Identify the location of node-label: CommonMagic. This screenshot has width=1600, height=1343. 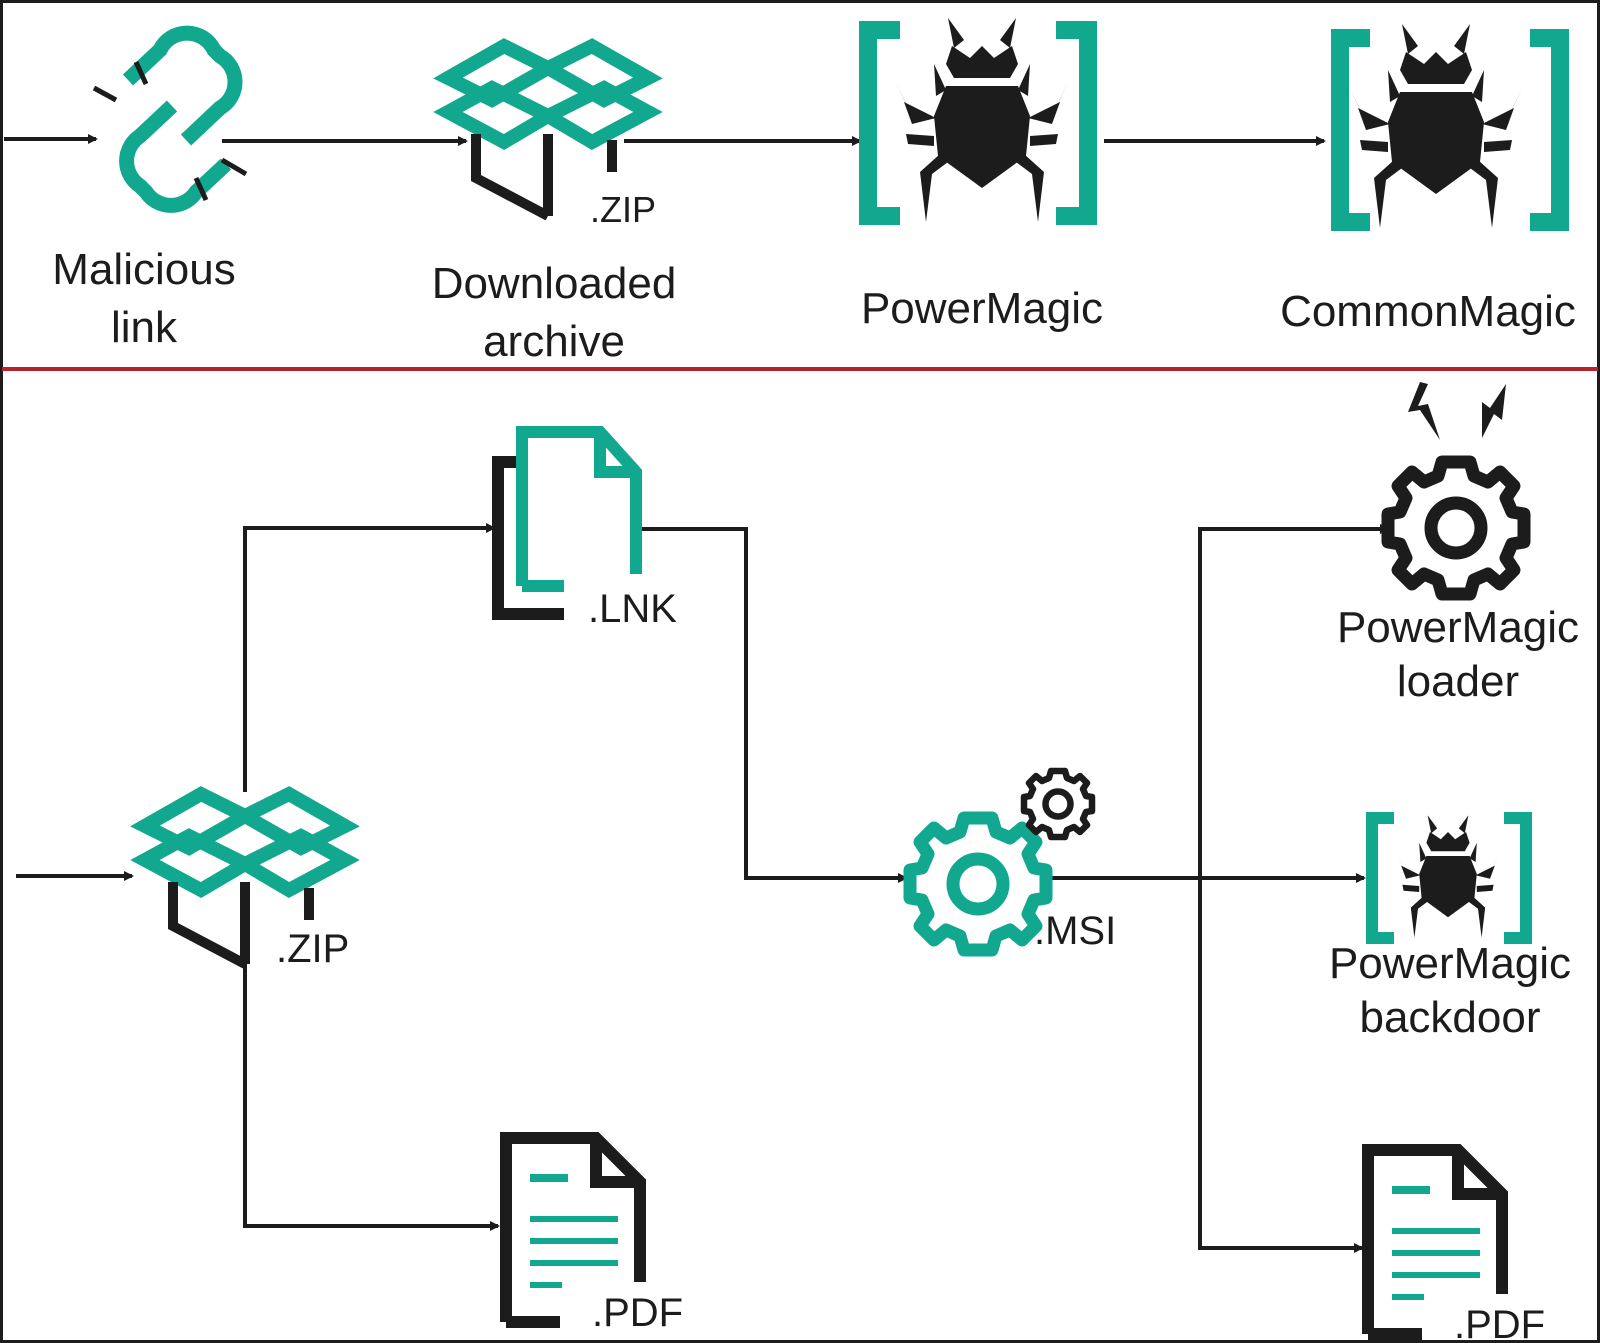
(1428, 311).